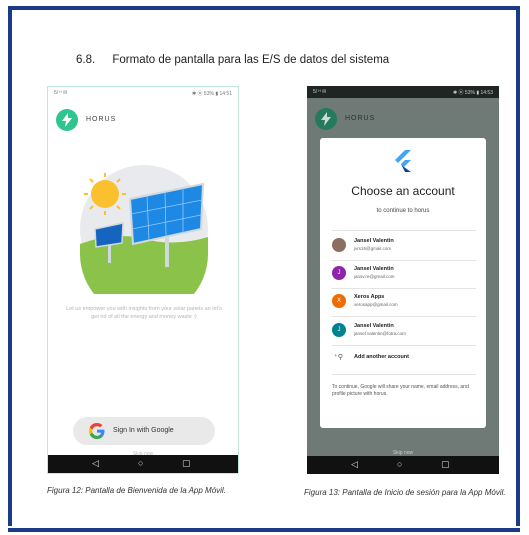 The height and width of the screenshot is (535, 529). I want to click on account-email: xerosapp@gmail.com, so click(376, 304).